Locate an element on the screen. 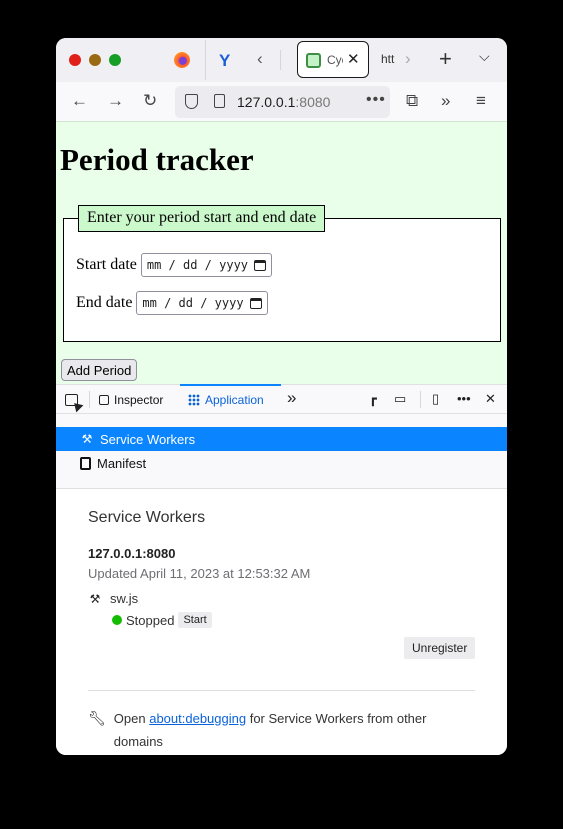 This screenshot has height=829, width=563. rulers-icon: ┏ is located at coordinates (373, 399).